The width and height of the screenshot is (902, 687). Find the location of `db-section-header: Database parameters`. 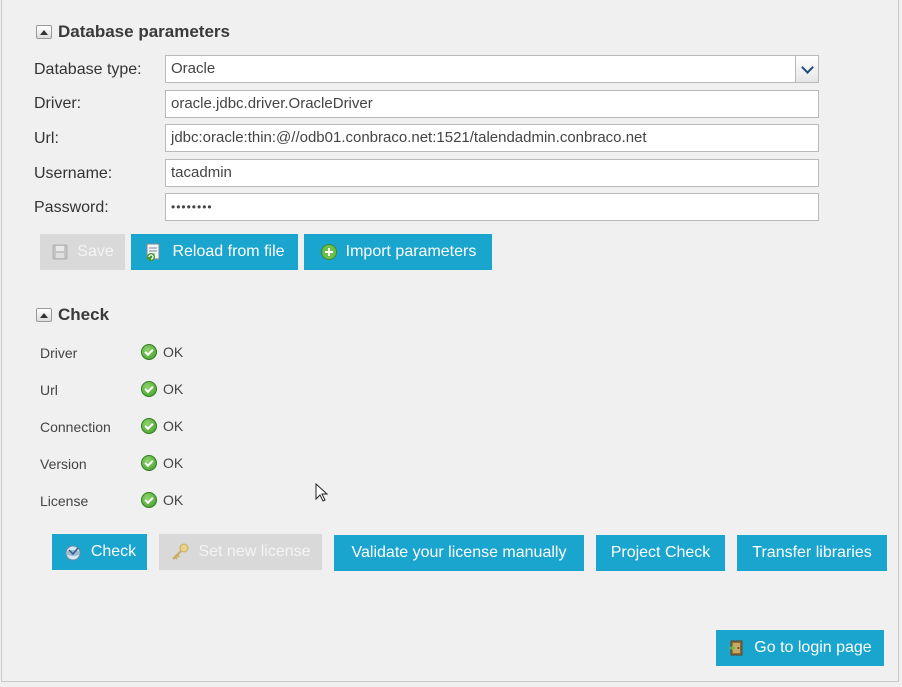

db-section-header: Database parameters is located at coordinates (133, 32).